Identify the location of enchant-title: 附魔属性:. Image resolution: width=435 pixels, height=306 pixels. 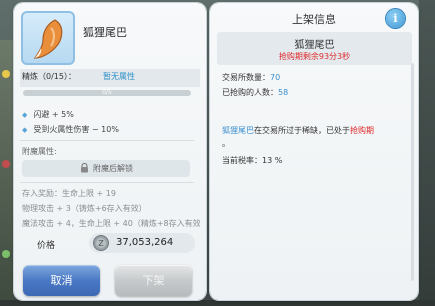
(39, 151).